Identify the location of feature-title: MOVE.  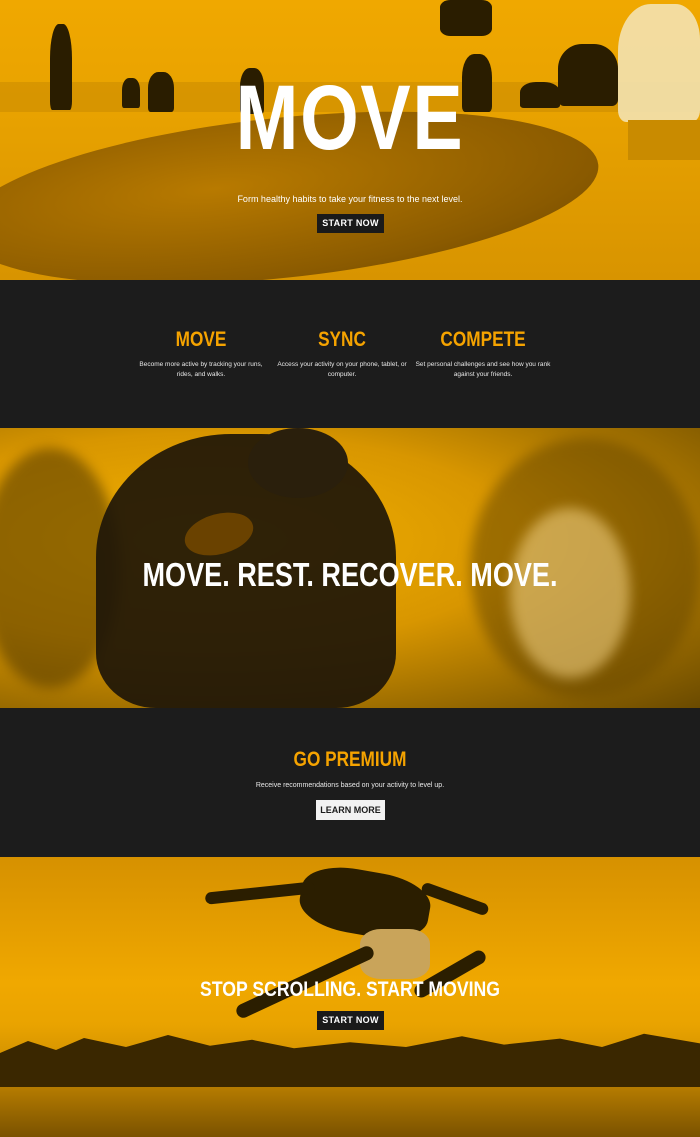
(201, 339).